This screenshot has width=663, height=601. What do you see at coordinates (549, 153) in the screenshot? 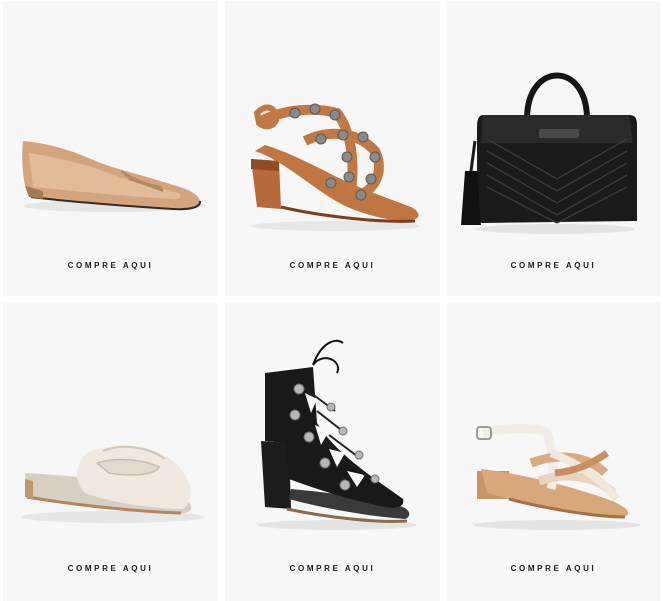
I see `black-quilted-handbag-image` at bounding box center [549, 153].